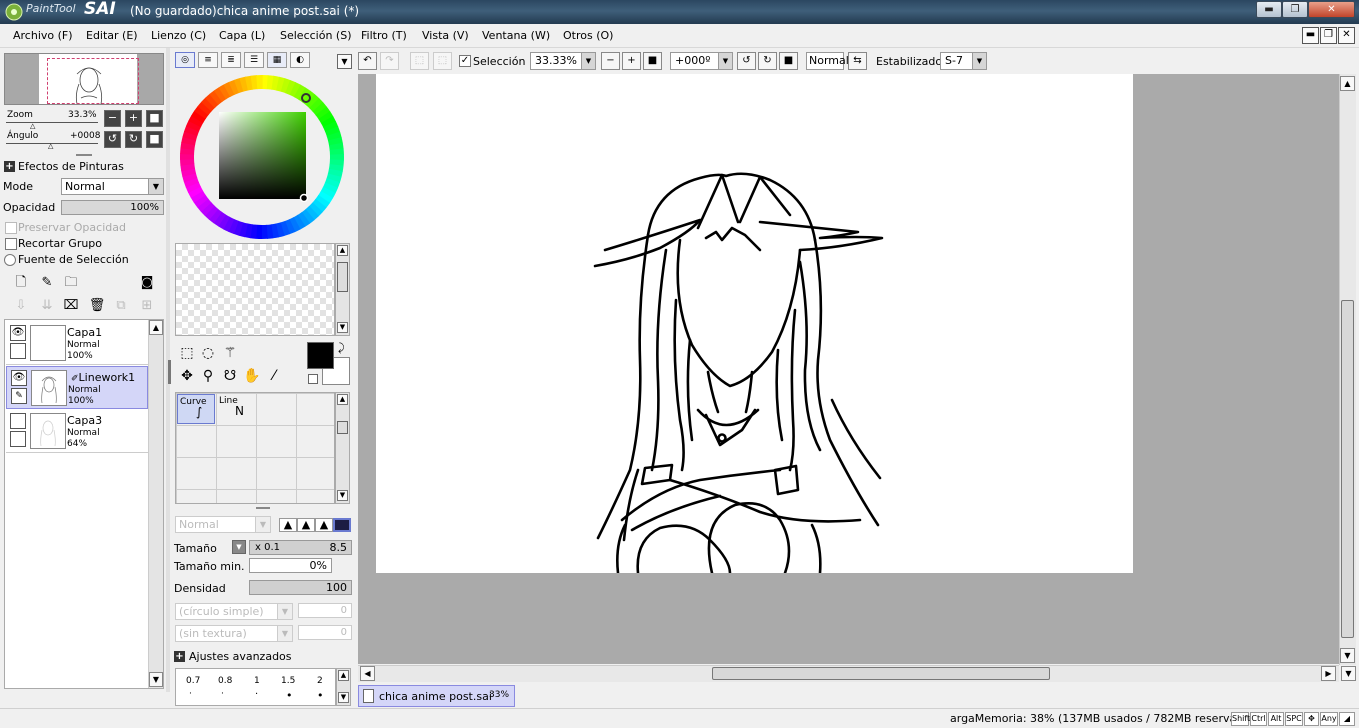 The height and width of the screenshot is (728, 1359). What do you see at coordinates (21, 306) in the screenshot?
I see `transfer-down-icon: ⇩` at bounding box center [21, 306].